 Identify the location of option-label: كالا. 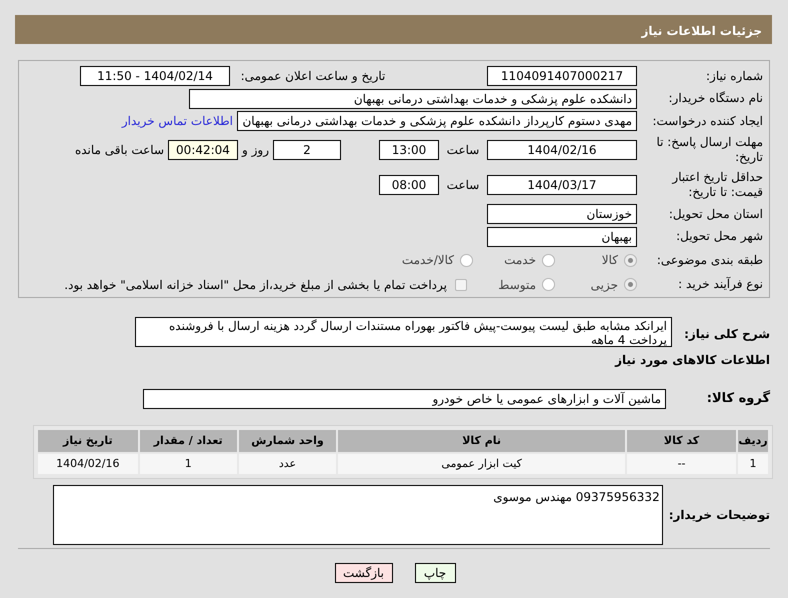
(610, 261).